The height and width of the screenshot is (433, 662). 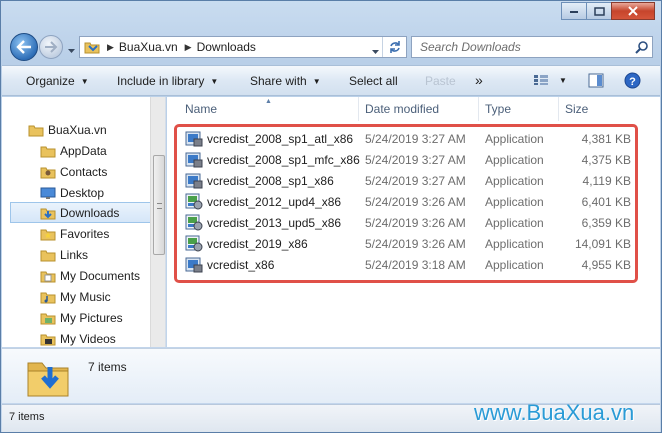 I want to click on select-all-label: Select all, so click(x=373, y=81).